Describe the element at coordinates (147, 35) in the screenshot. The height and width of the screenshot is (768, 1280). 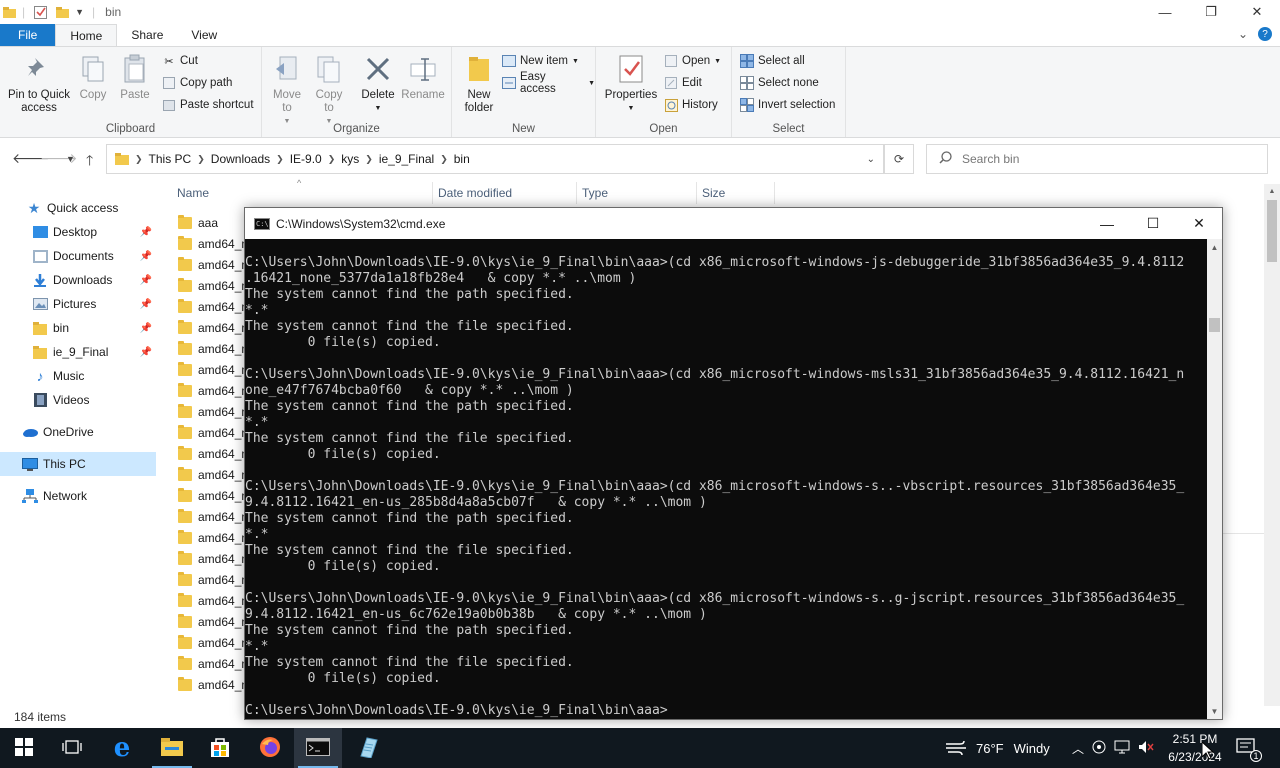
I see `tab-share: Share` at that location.